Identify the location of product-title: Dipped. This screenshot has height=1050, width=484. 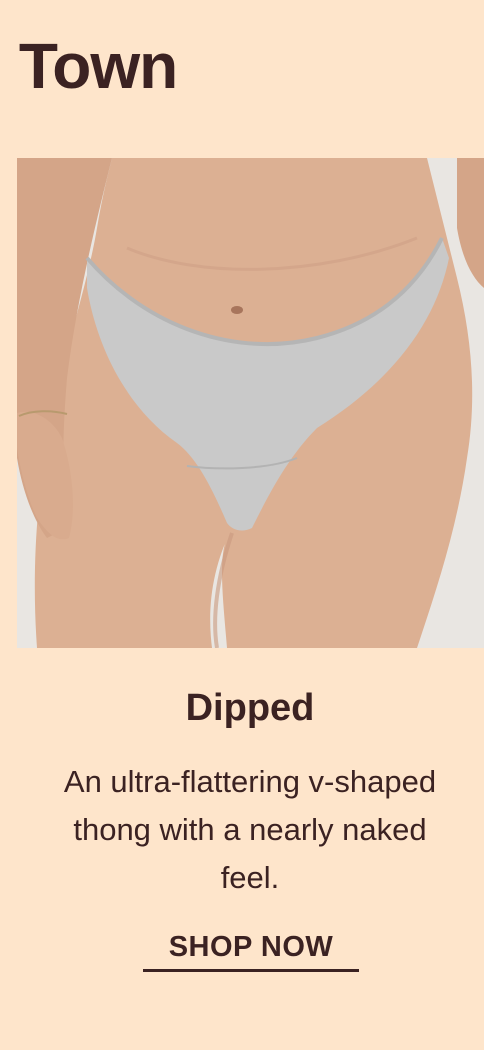
(250, 708).